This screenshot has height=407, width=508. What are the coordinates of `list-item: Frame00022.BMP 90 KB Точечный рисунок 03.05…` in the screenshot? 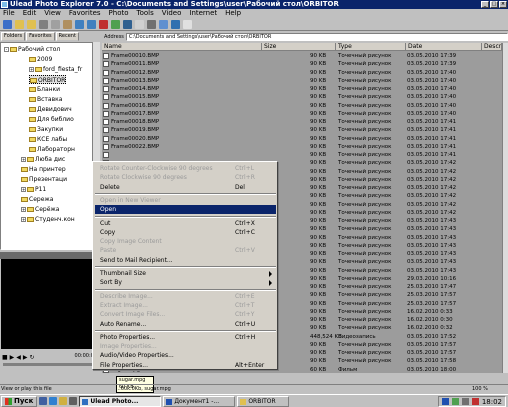 It's located at (302, 147).